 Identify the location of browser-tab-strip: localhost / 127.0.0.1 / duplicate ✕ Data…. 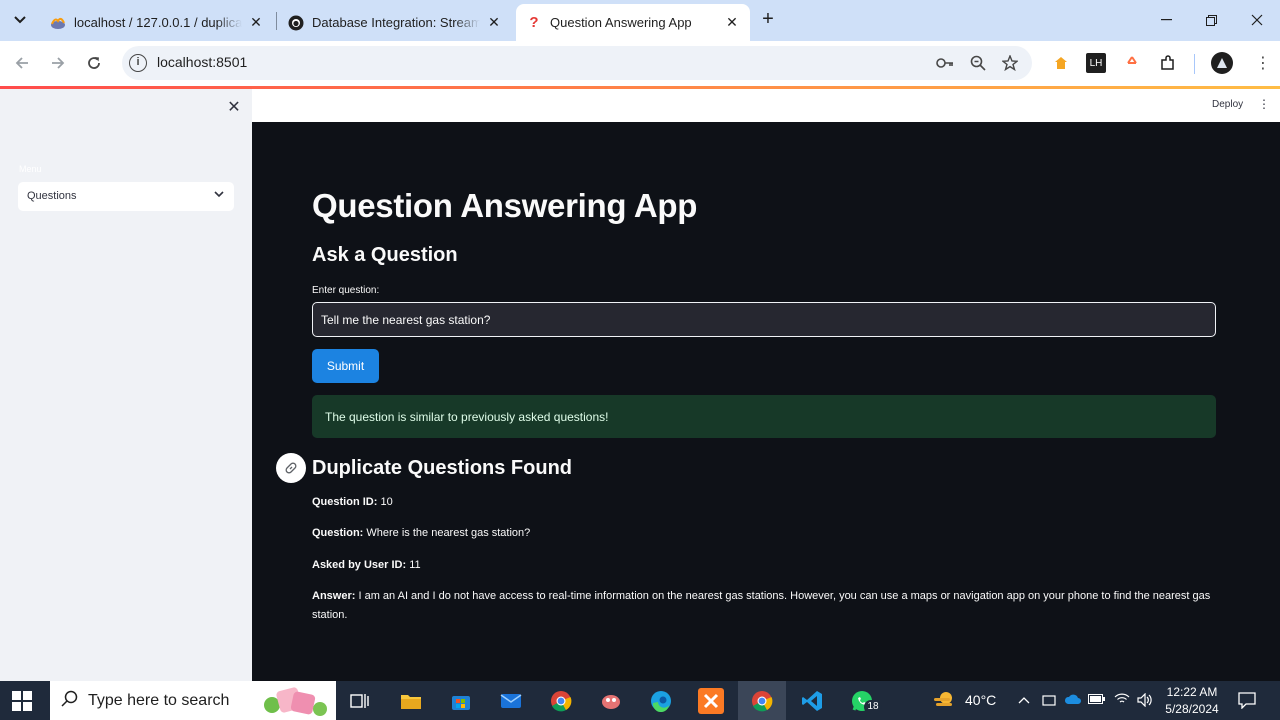
(640, 20).